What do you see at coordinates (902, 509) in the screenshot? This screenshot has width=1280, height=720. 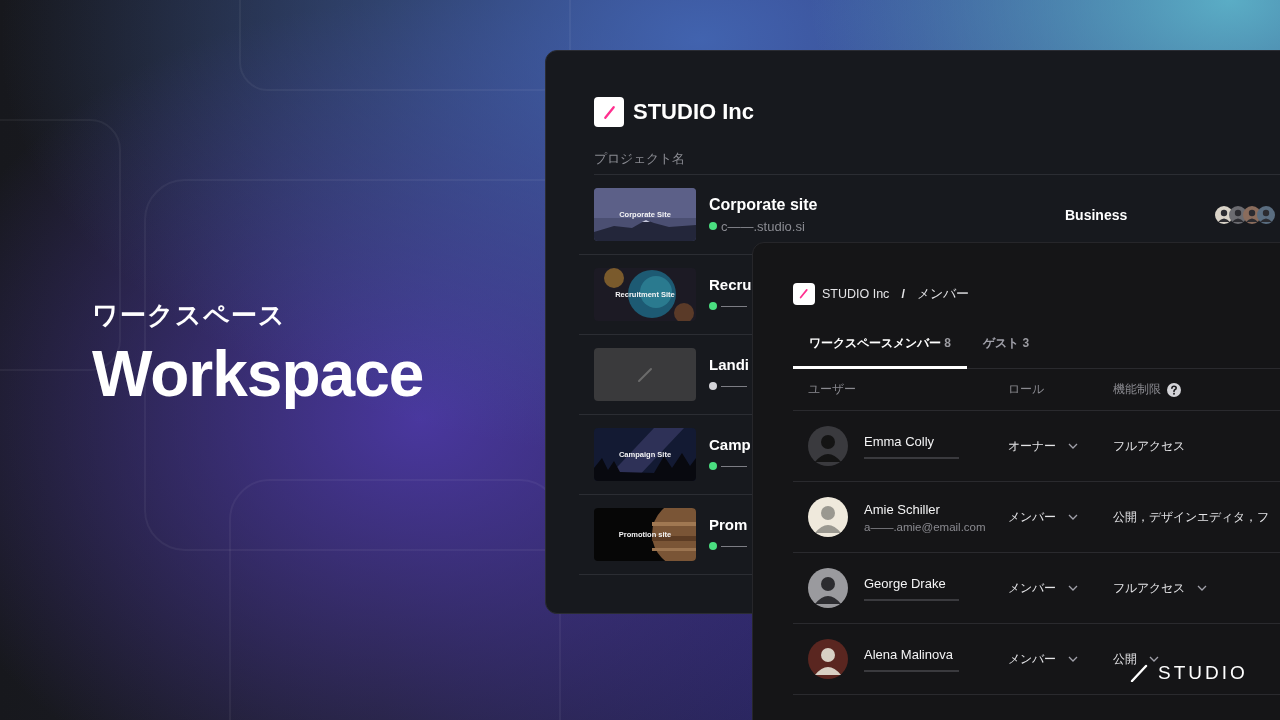 I see `member-name: Amie Schiller` at bounding box center [902, 509].